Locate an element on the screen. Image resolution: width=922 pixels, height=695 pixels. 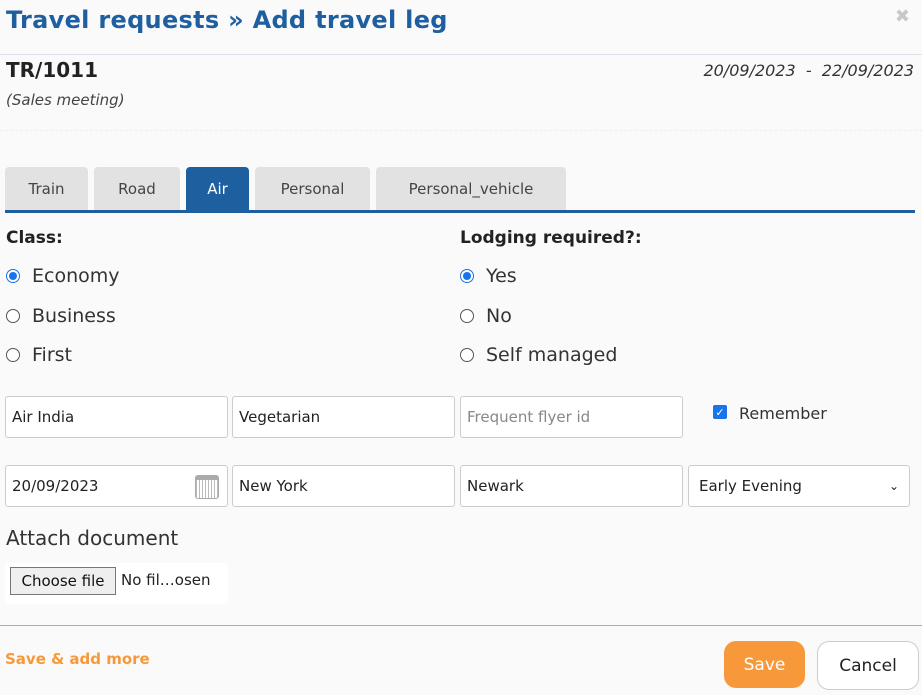
class-economy-radio: Economy is located at coordinates (63, 276).